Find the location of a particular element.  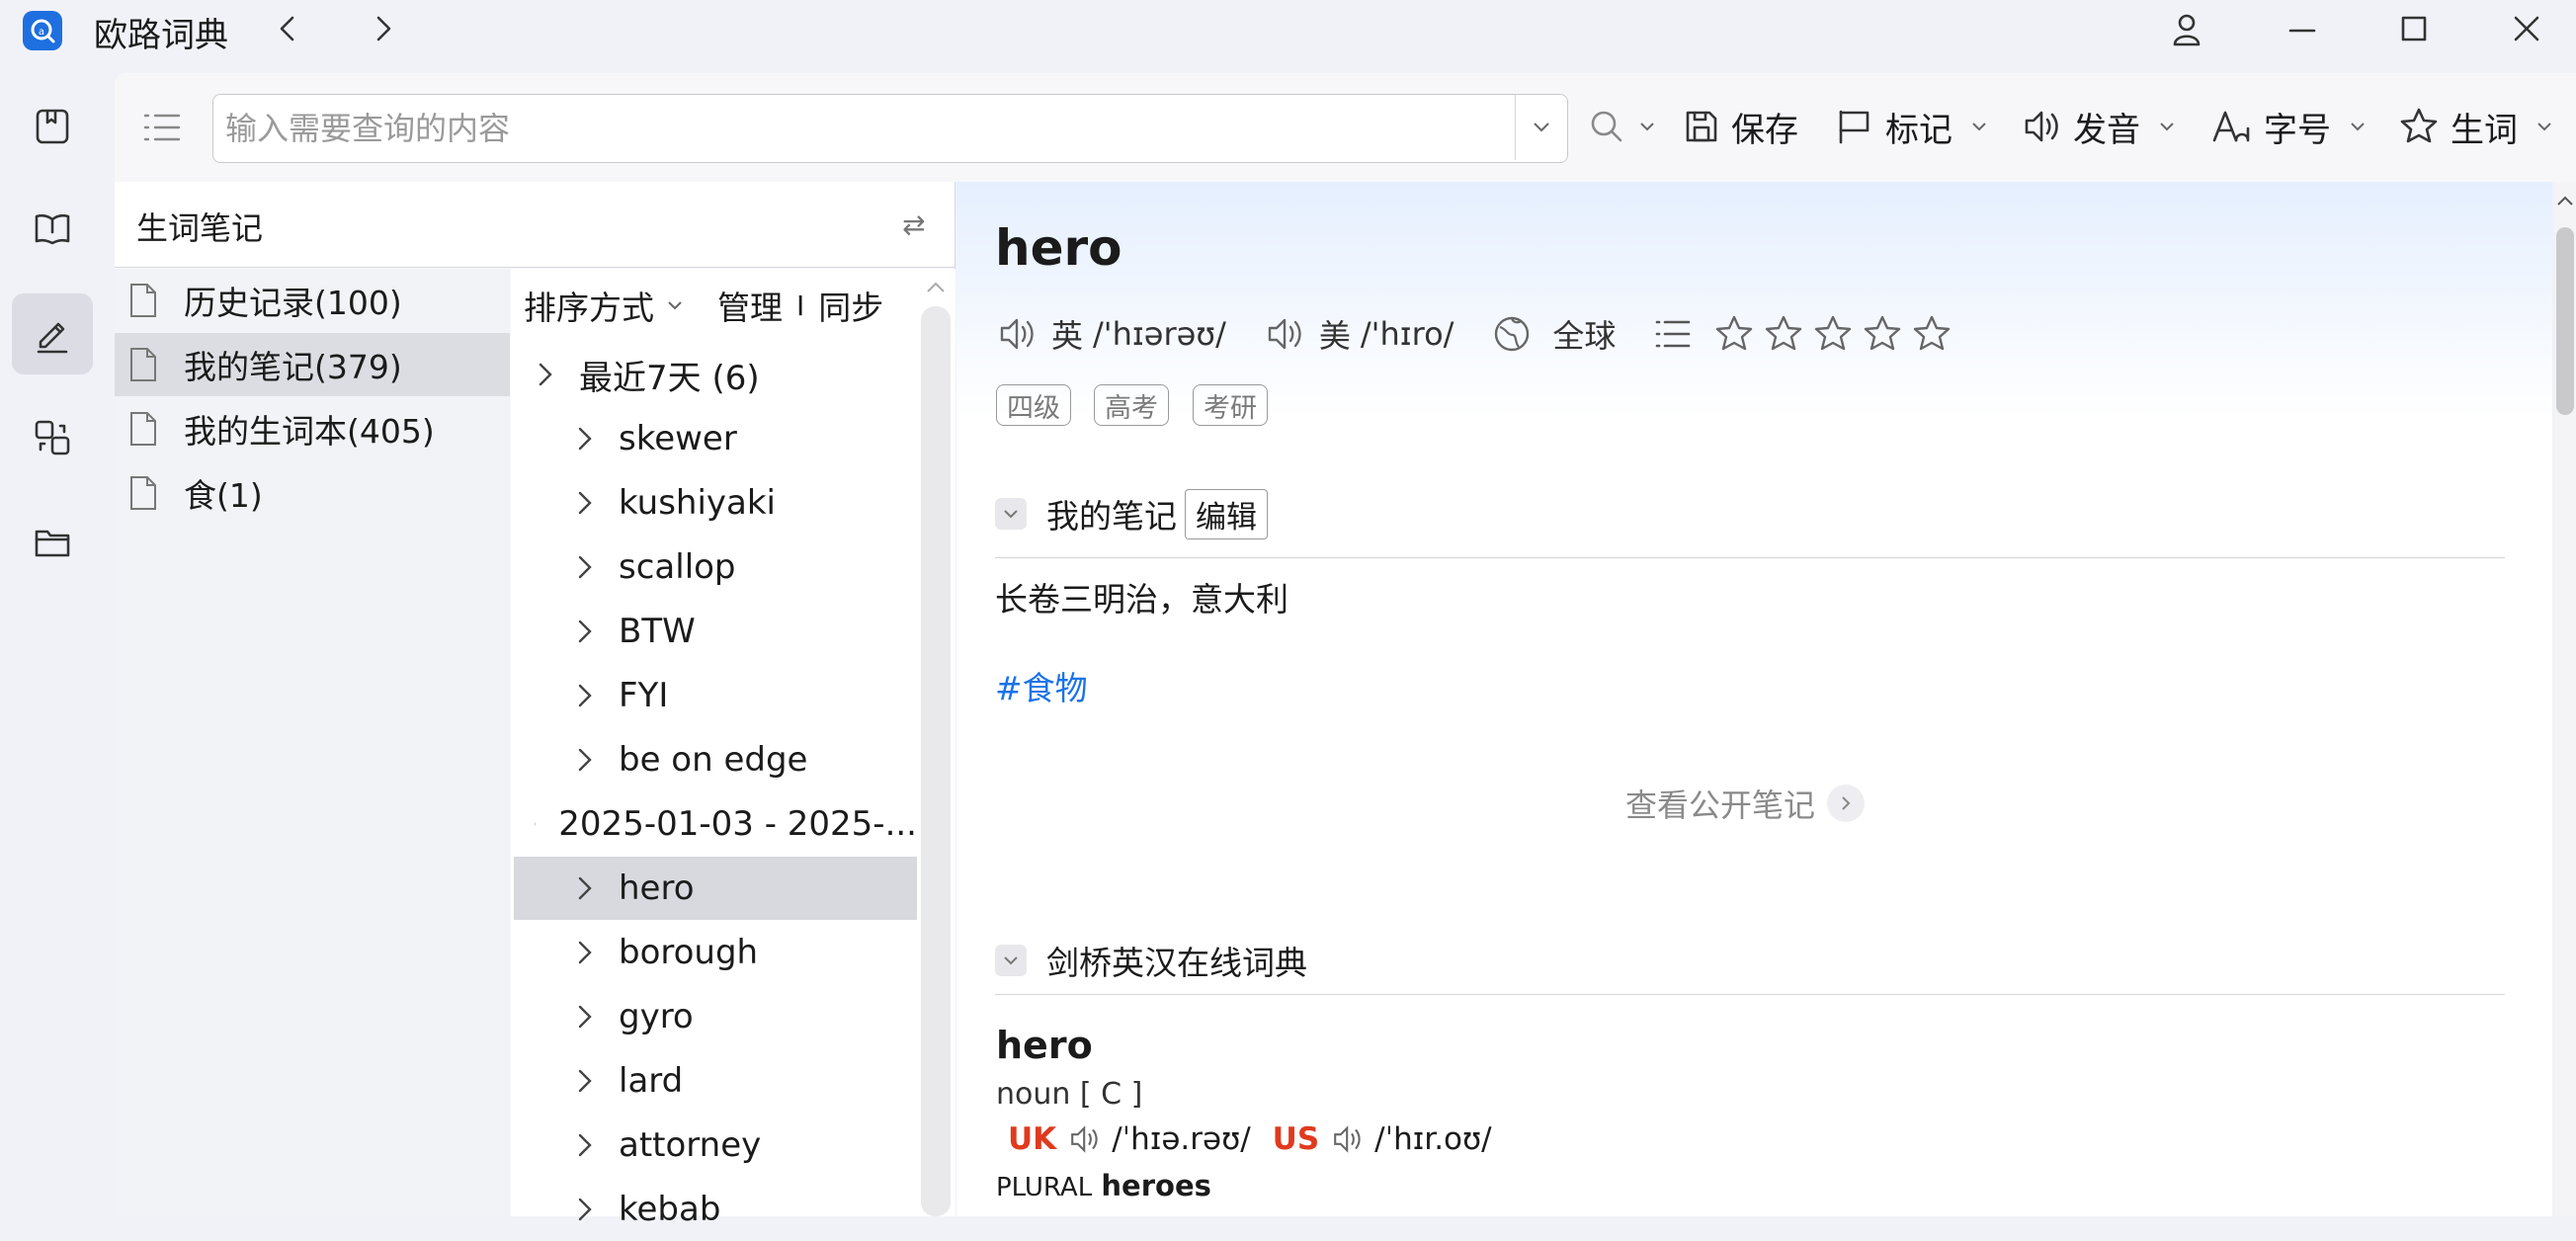

notebook-item: 历史记录(100) is located at coordinates (312, 300).